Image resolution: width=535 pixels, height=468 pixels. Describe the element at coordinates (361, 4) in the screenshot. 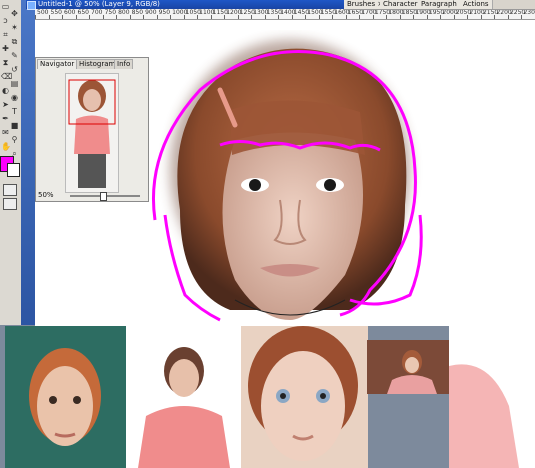

I see `tab-brushes-label: Brushes` at that location.